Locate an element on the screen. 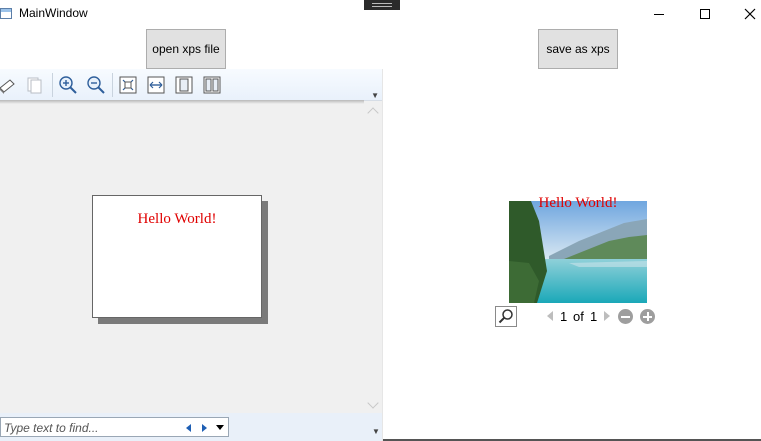 The image size is (761, 441). toolbar-overflow-icon: ▼ is located at coordinates (375, 95).